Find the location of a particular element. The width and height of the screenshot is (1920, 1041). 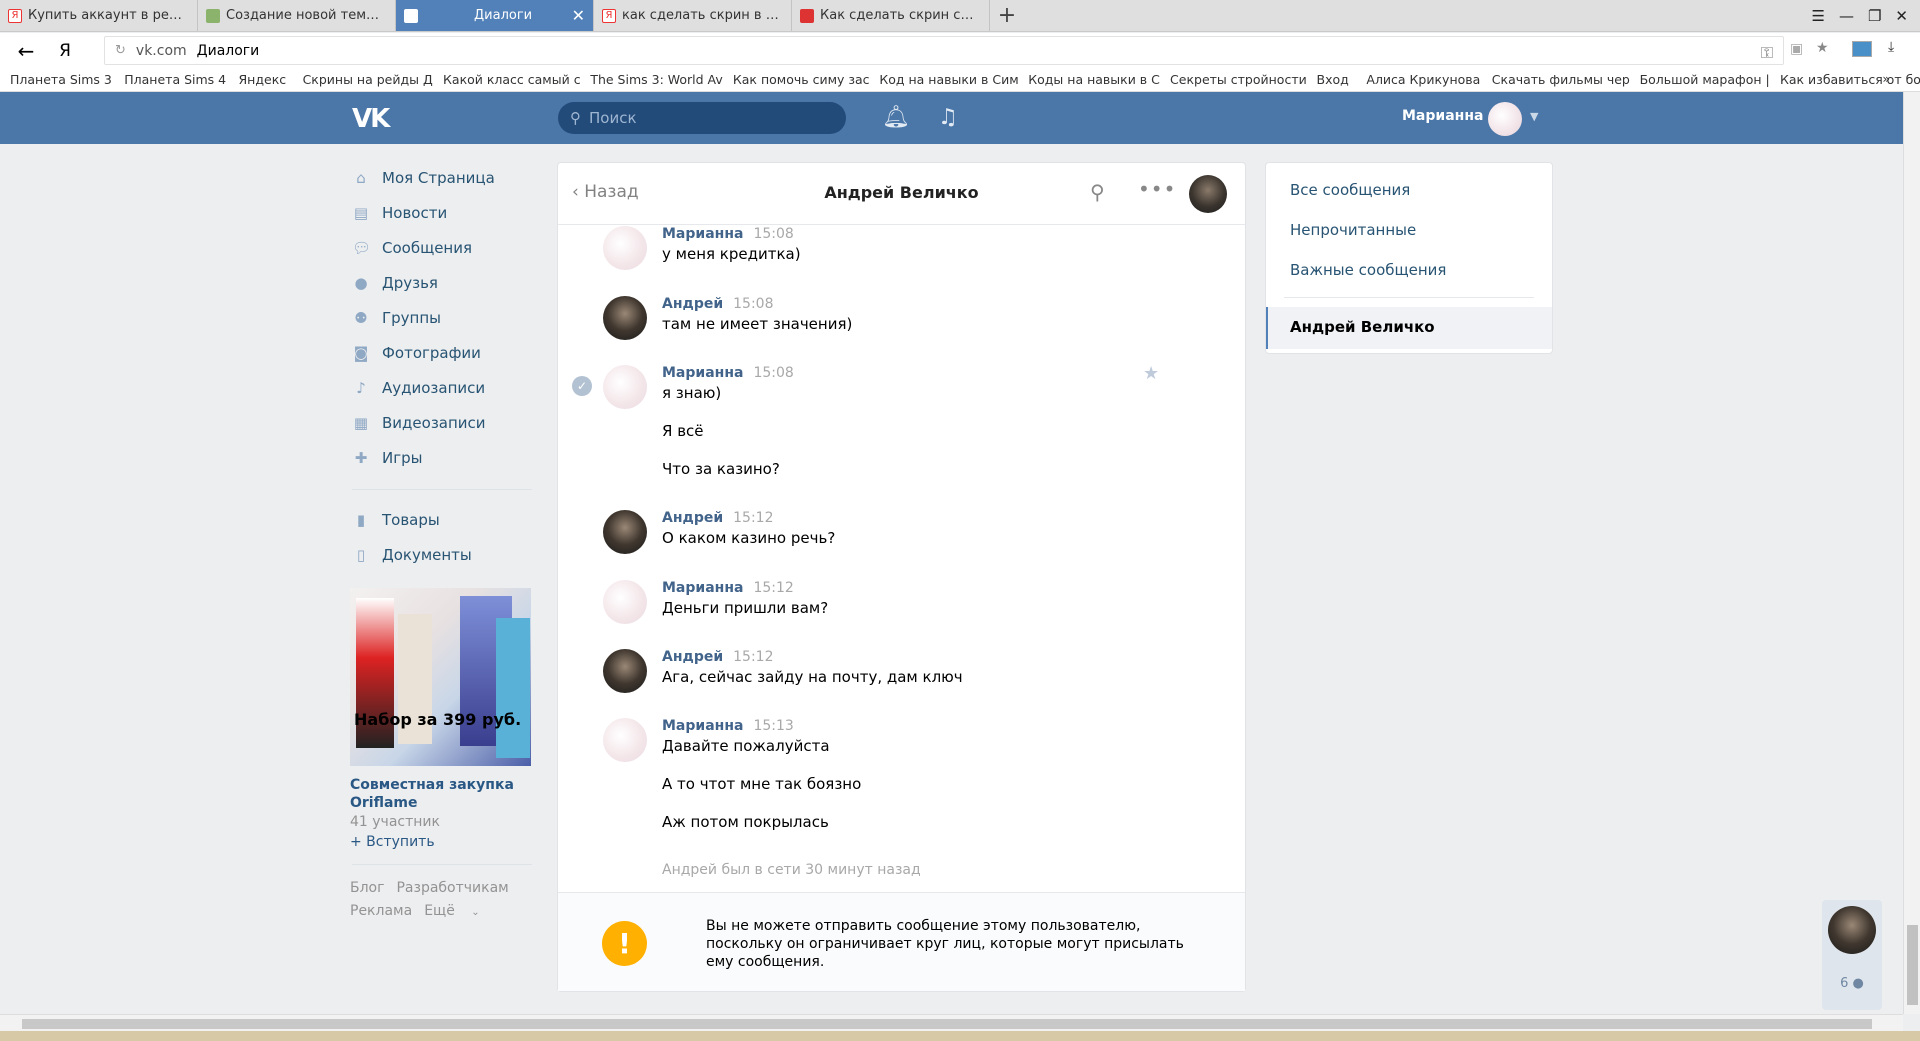

menu-icon: ☰ is located at coordinates (1818, 16).